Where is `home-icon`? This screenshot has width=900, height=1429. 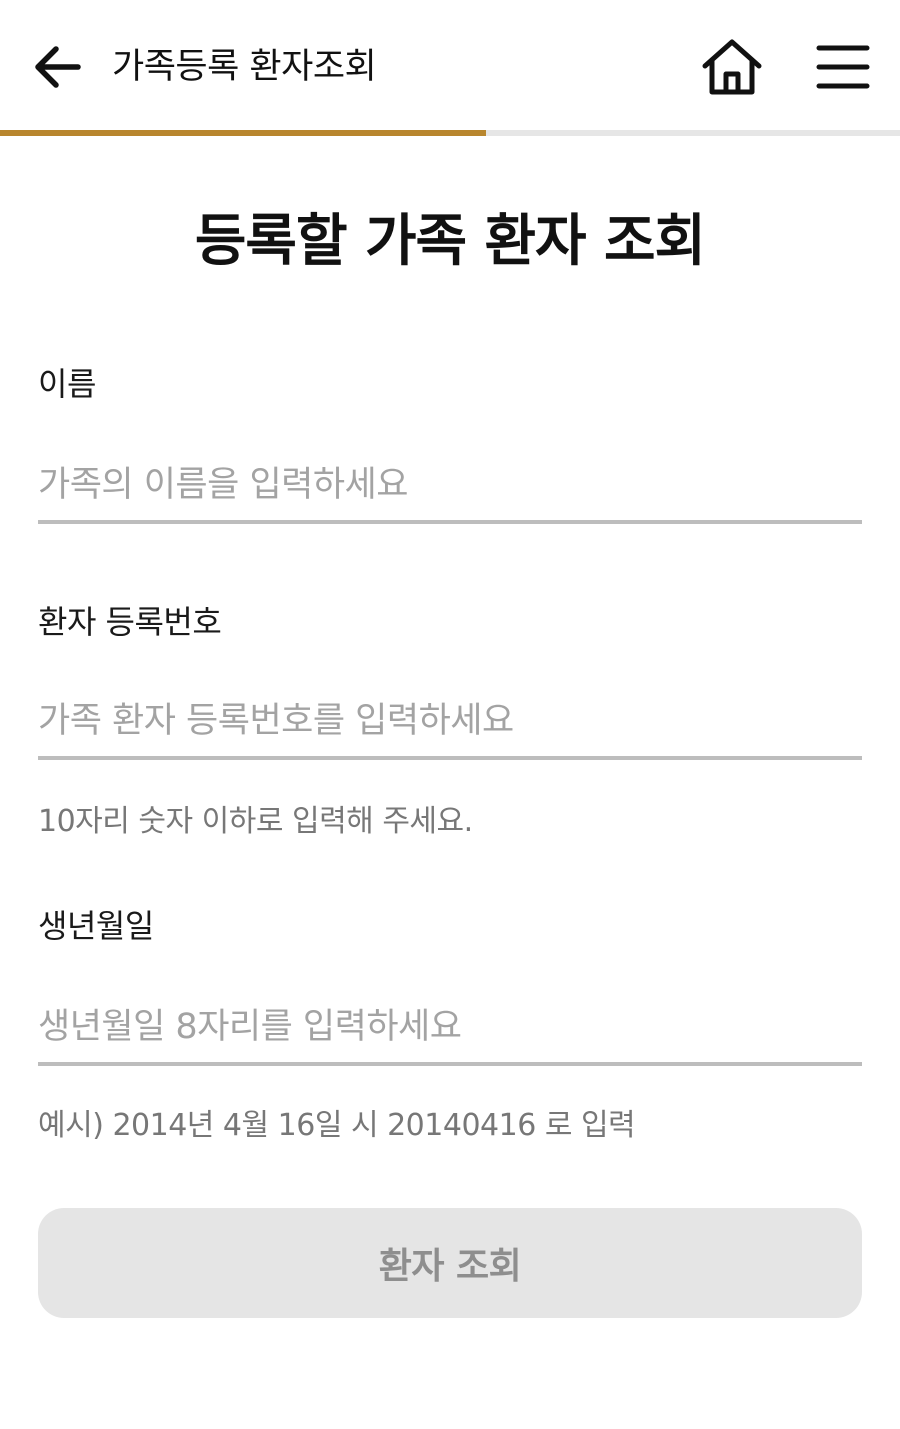 home-icon is located at coordinates (732, 67).